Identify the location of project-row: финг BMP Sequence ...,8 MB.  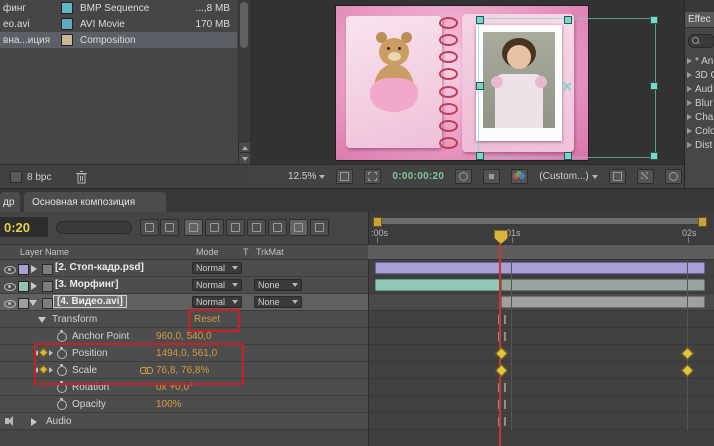
(118, 8).